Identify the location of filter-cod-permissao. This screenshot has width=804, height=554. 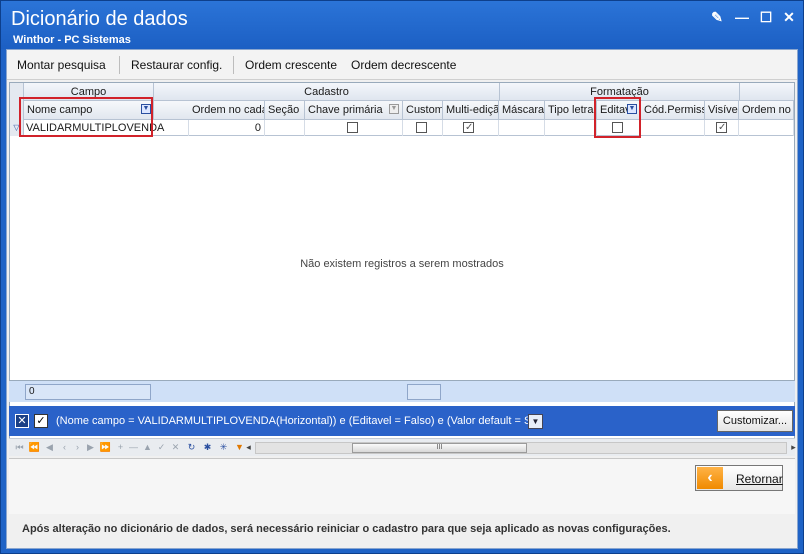
(673, 128).